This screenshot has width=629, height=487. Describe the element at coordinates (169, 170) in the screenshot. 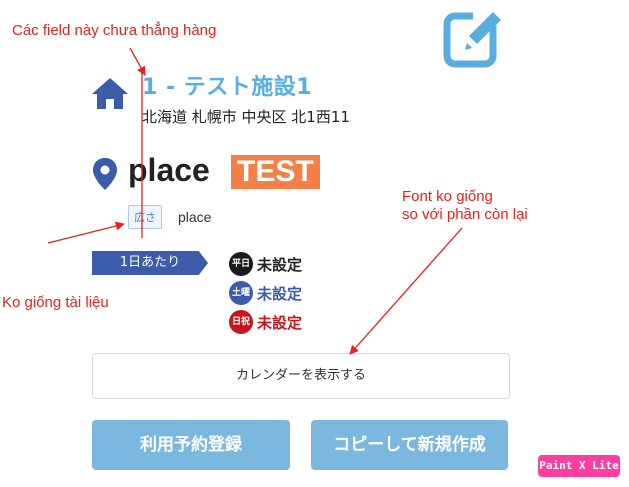

I see `place-name: place` at that location.